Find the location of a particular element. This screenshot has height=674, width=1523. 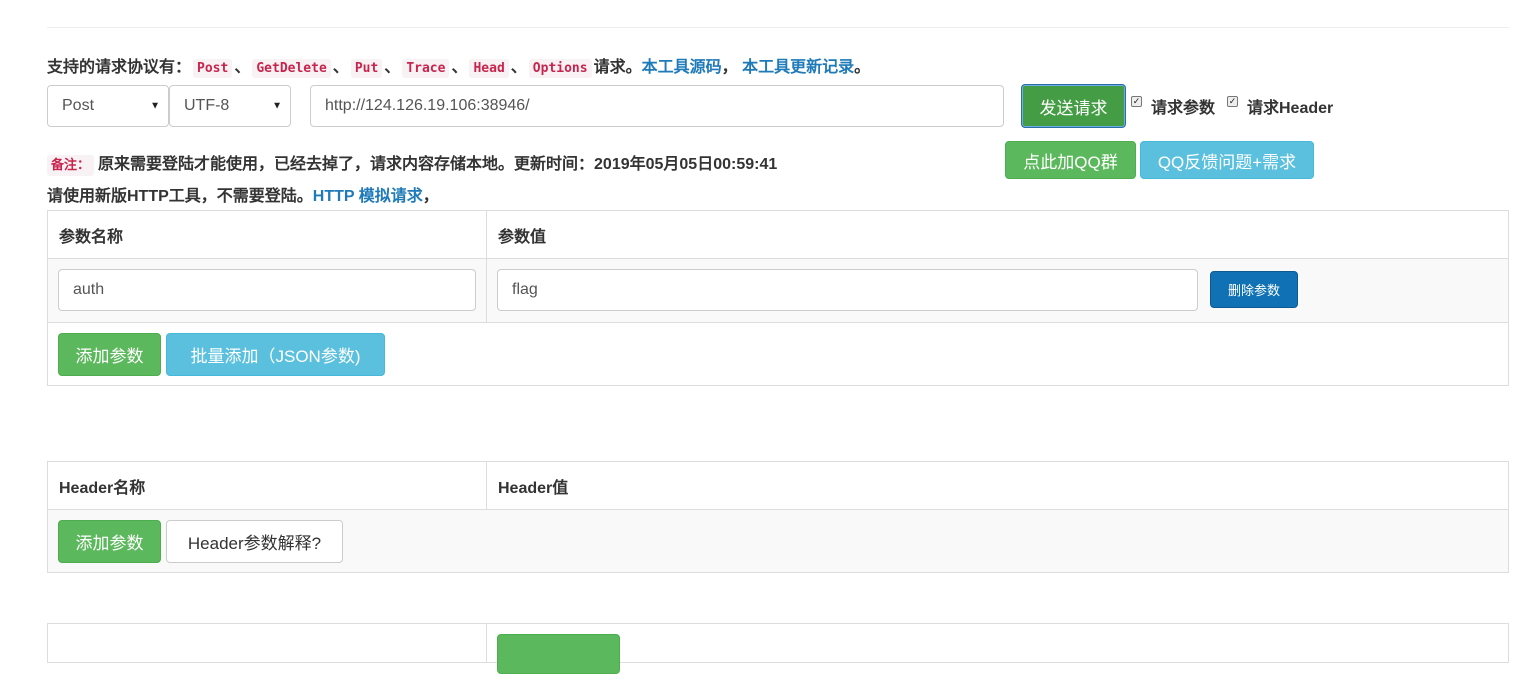

header-actions-row: 添加参数 Header参数解释? is located at coordinates (778, 540).